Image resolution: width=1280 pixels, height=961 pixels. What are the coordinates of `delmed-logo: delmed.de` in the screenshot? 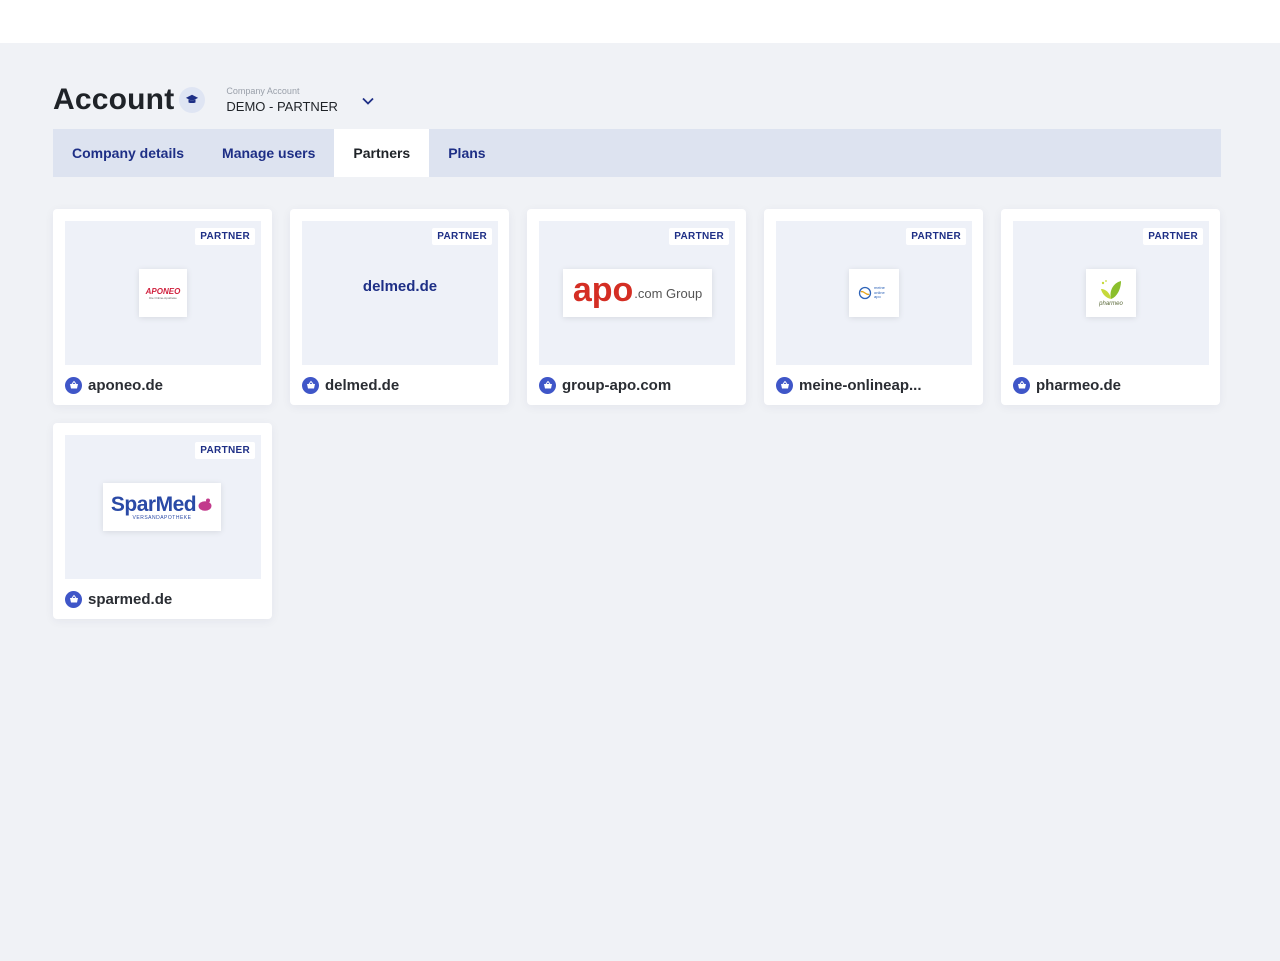 It's located at (400, 286).